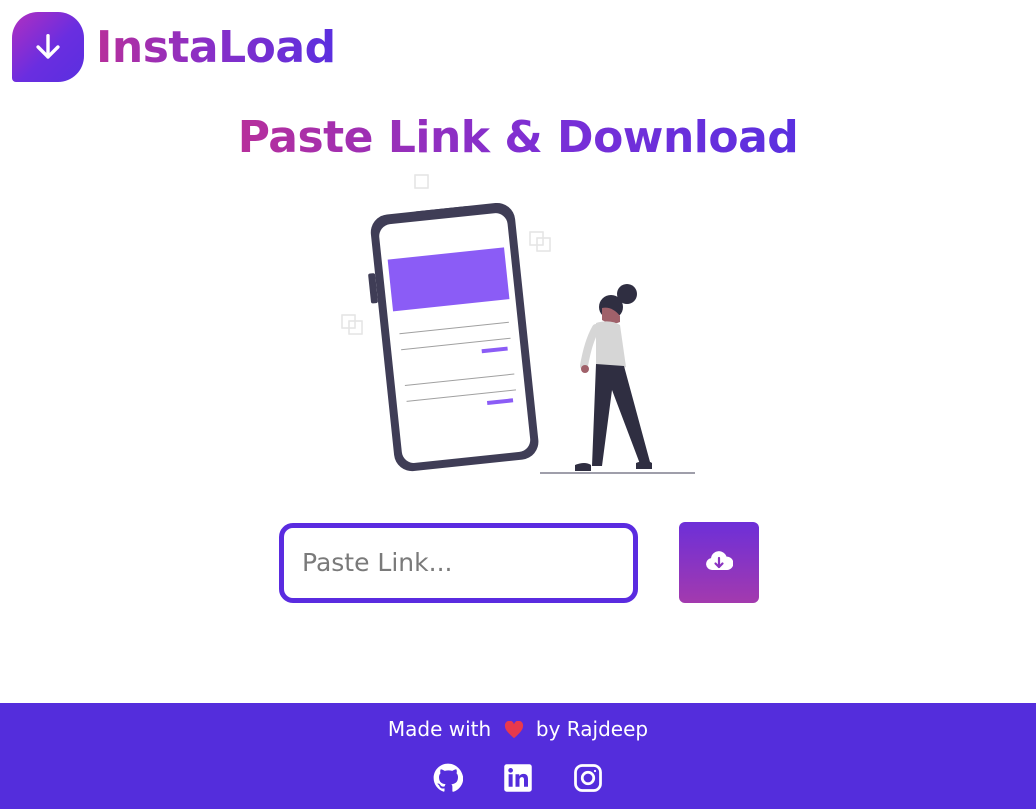 The width and height of the screenshot is (1036, 809). I want to click on page-title: Paste Link & Download, so click(518, 137).